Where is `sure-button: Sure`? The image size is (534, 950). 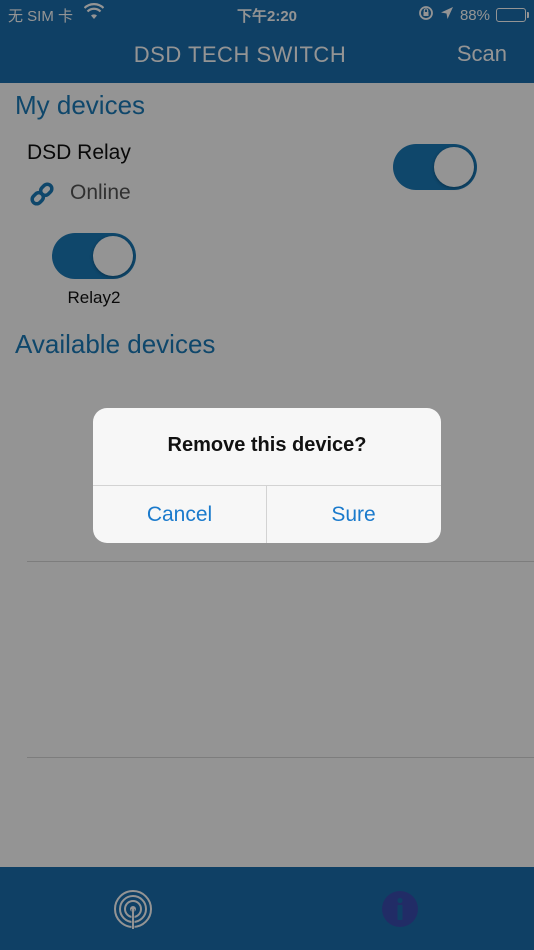 sure-button: Sure is located at coordinates (353, 514).